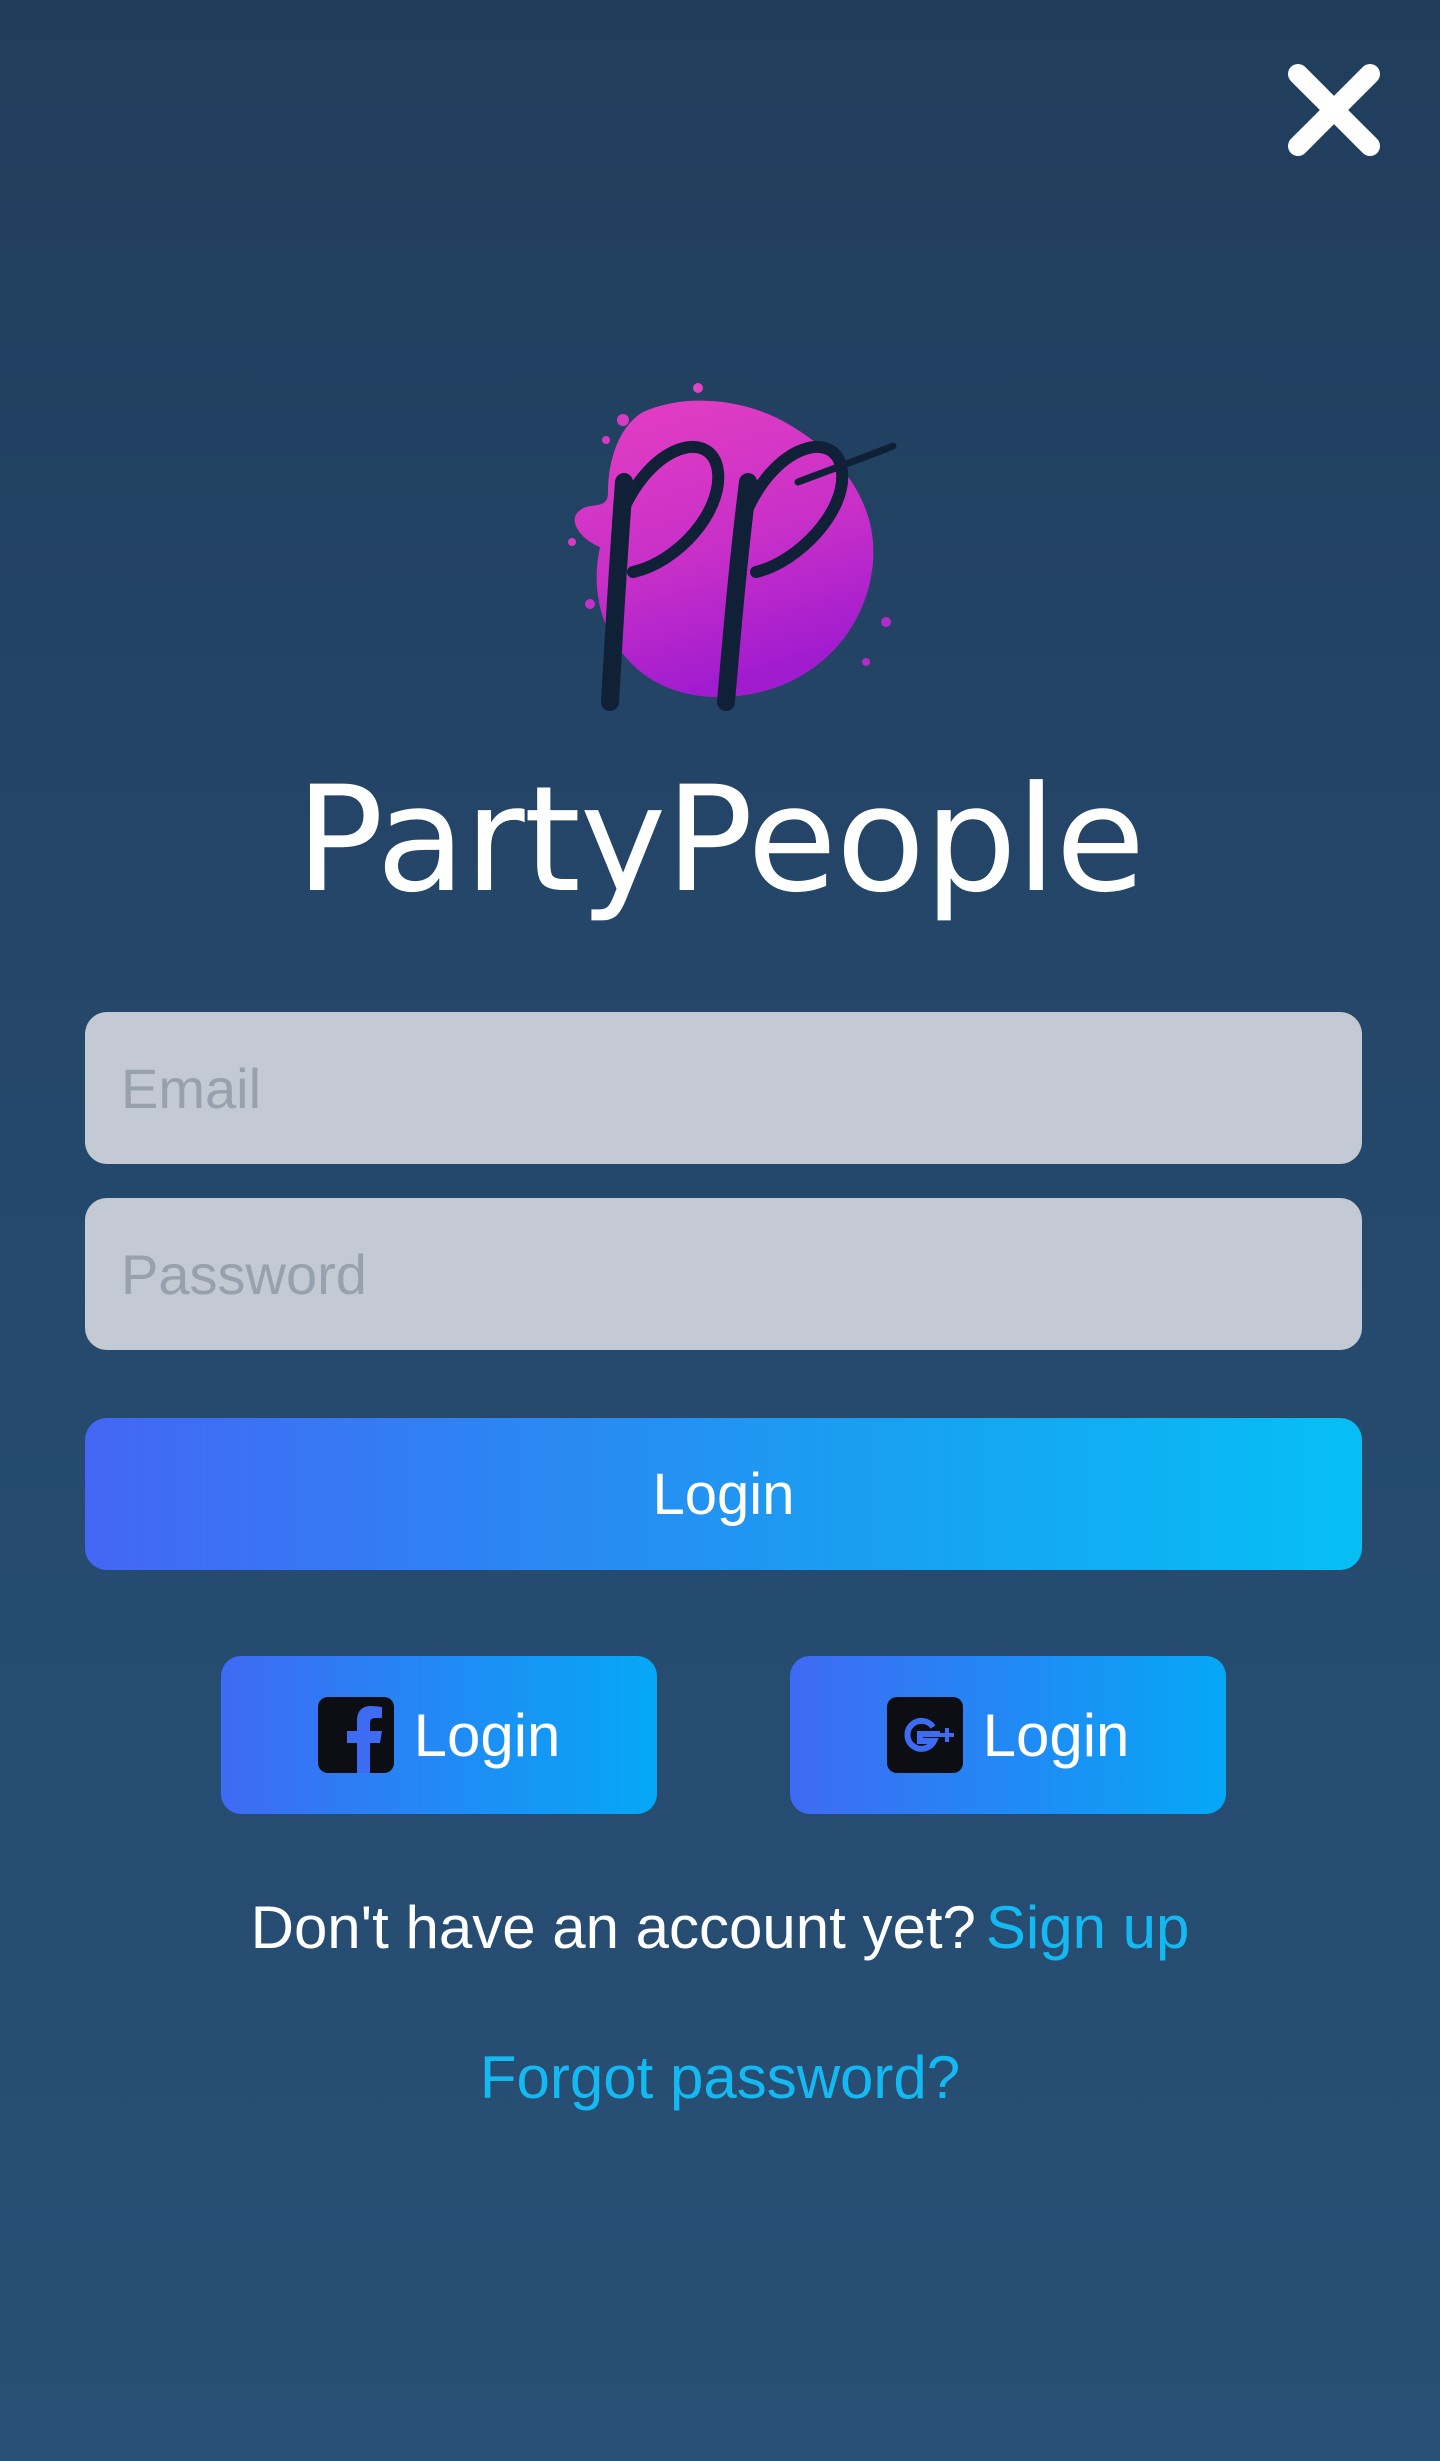 The height and width of the screenshot is (2461, 1440). I want to click on password-input, so click(723, 1274).